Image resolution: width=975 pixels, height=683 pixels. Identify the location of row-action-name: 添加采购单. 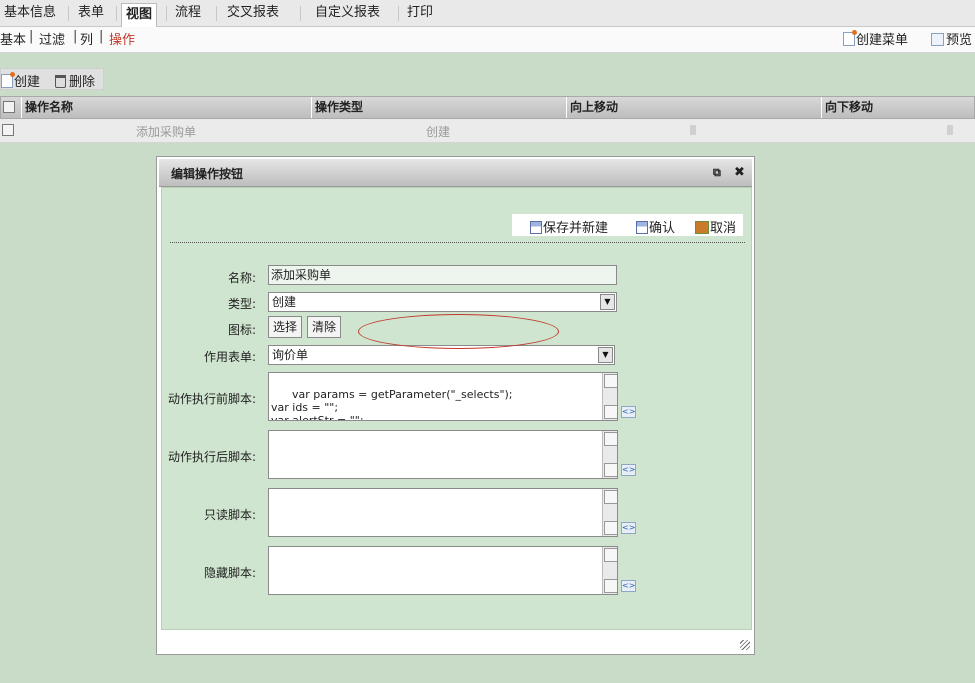
(166, 132).